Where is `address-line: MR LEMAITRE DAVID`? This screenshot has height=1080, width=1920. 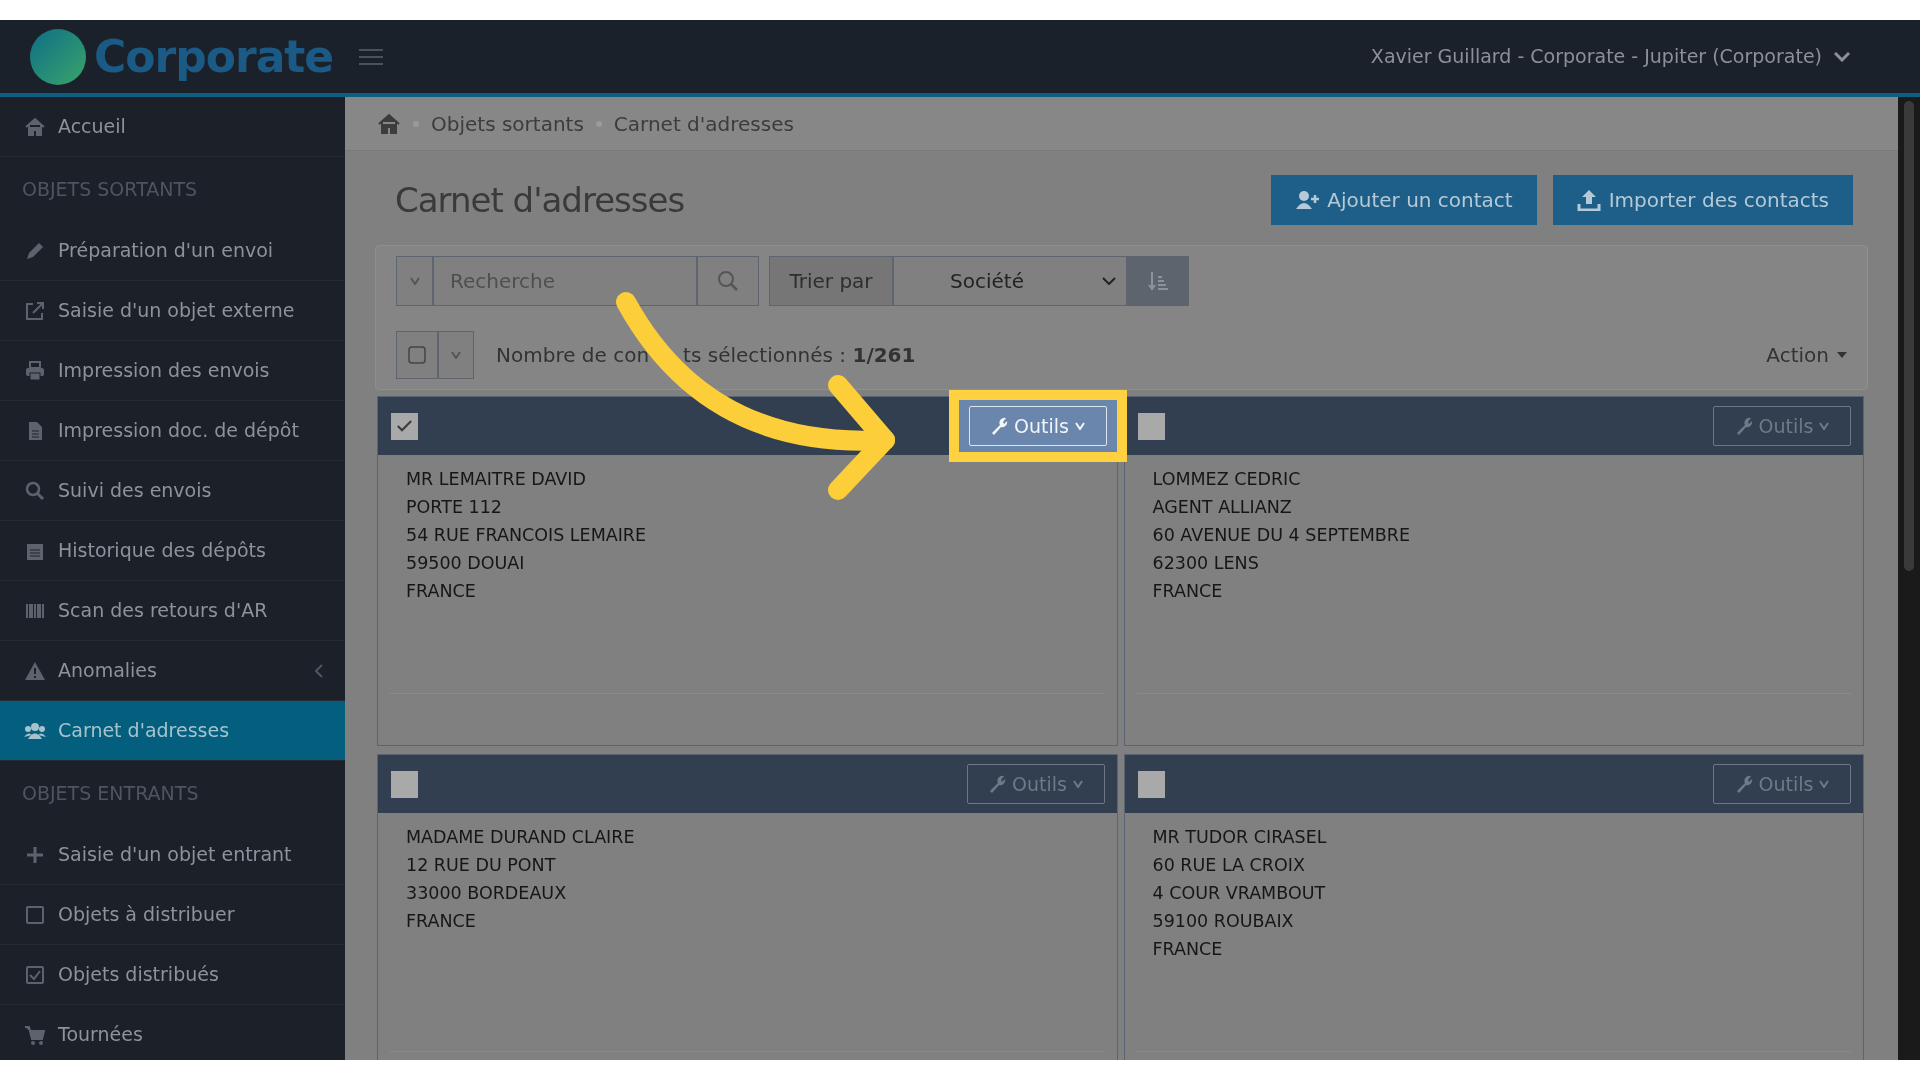 address-line: MR LEMAITRE DAVID is located at coordinates (496, 479).